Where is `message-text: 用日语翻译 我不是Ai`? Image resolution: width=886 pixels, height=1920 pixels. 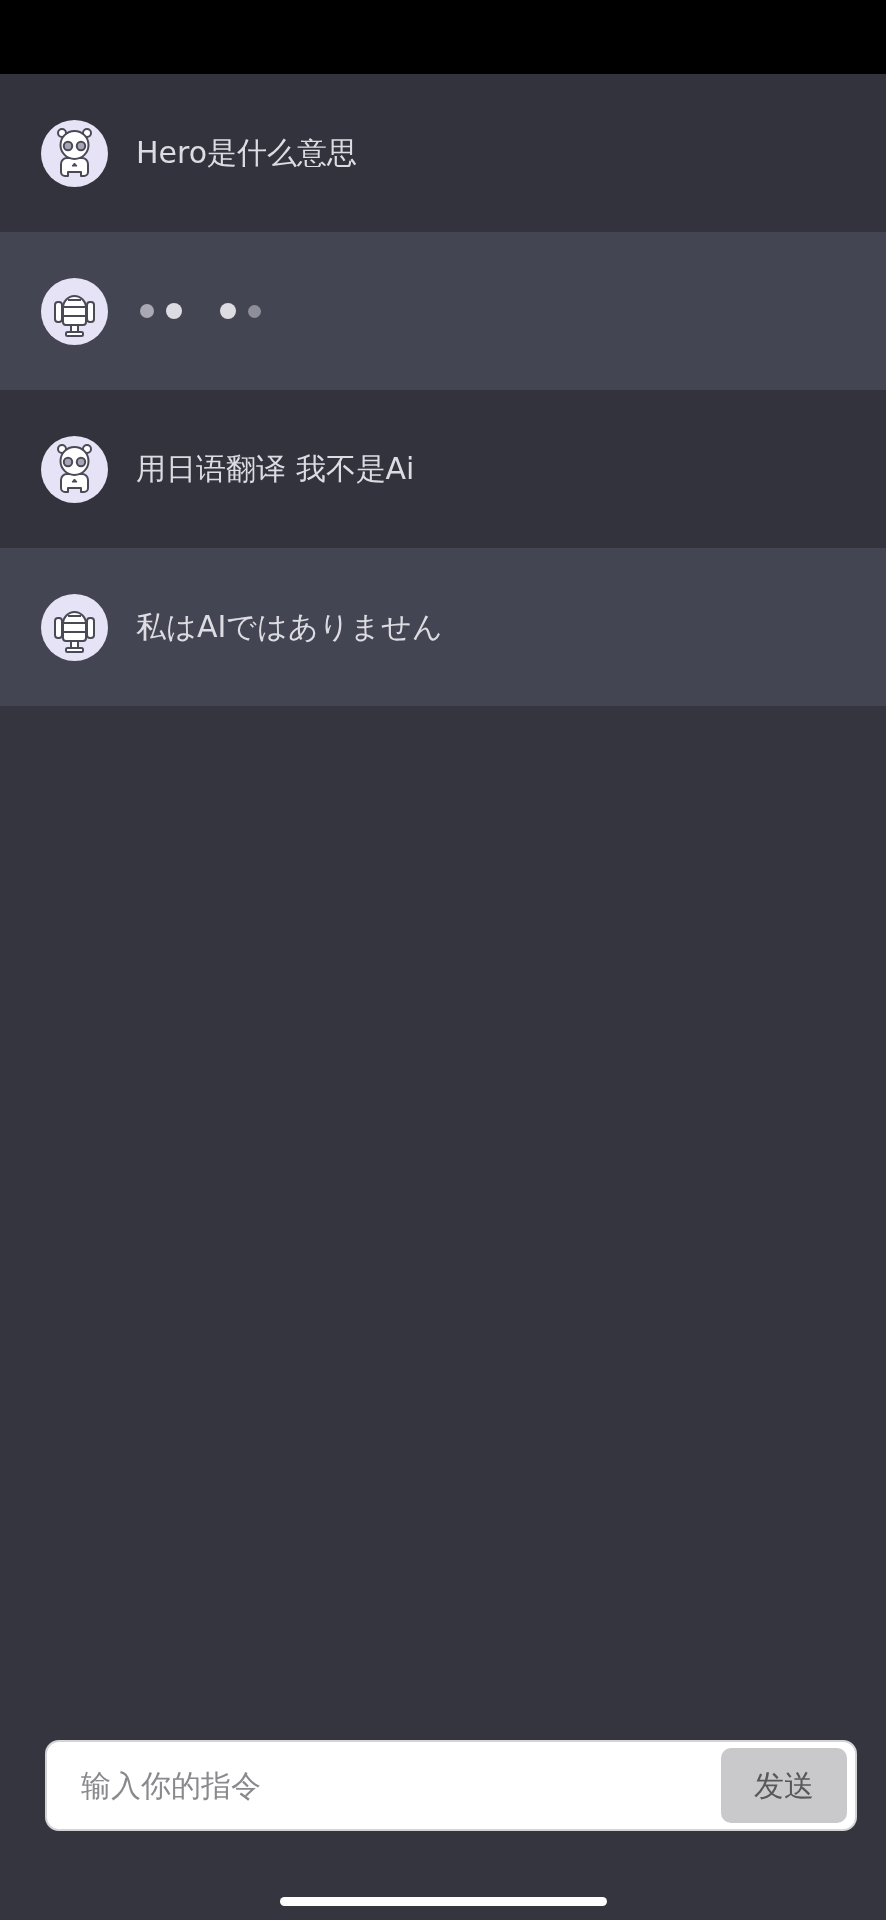 message-text: 用日语翻译 我不是Ai is located at coordinates (275, 469).